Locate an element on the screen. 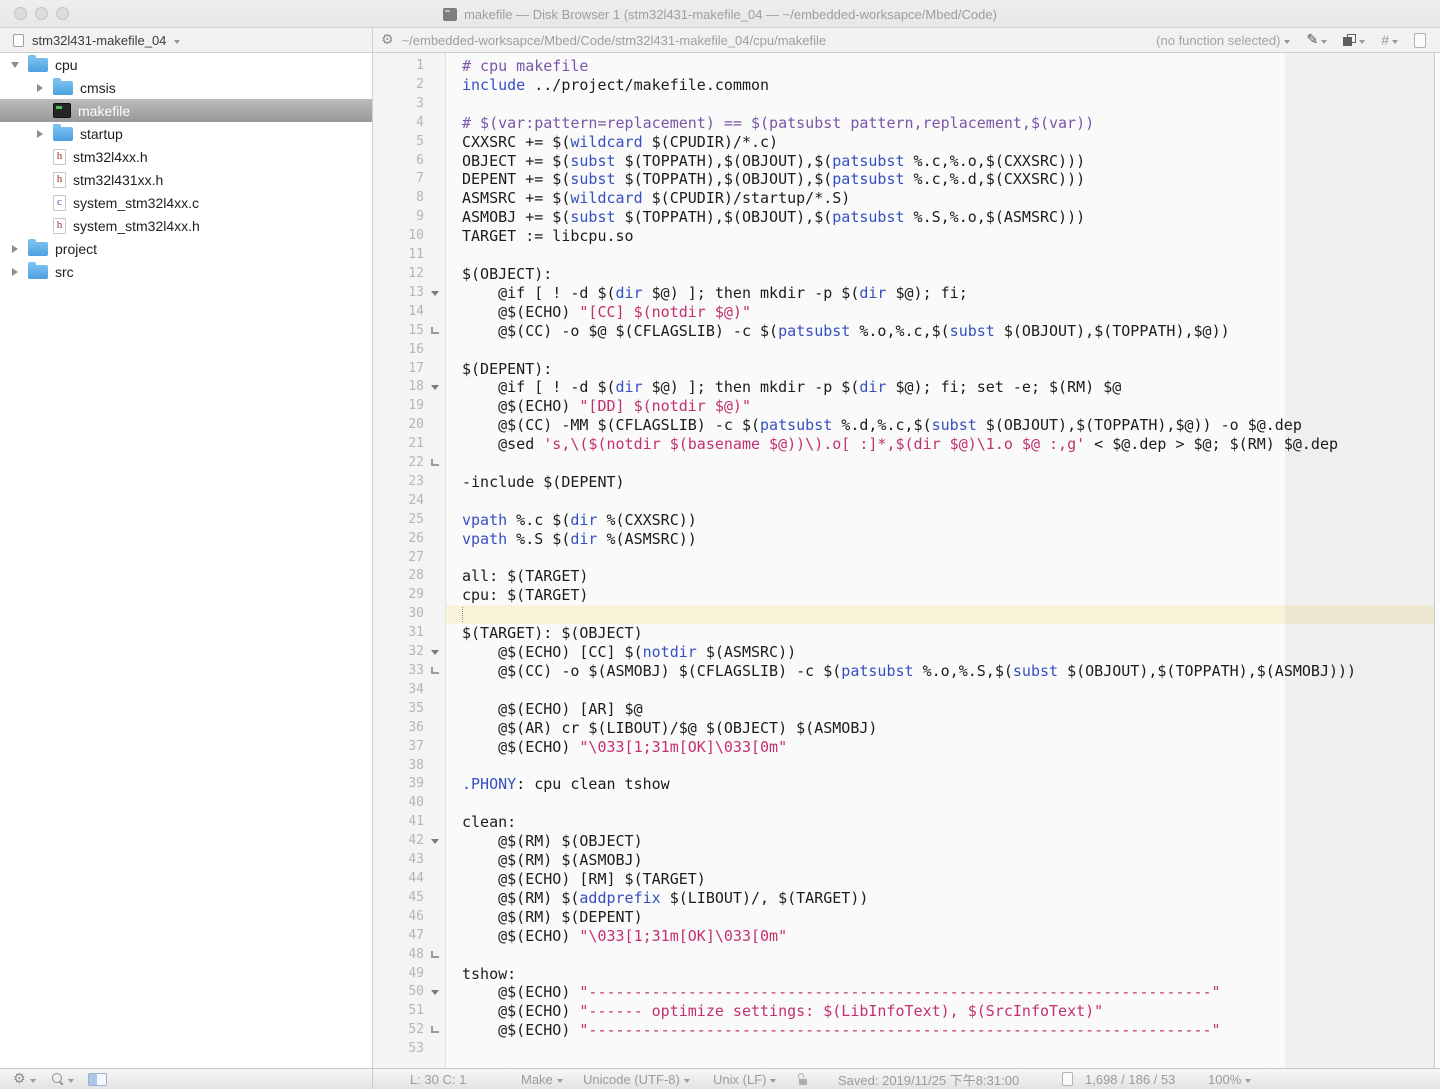 This screenshot has height=1089, width=1440. file-lock-toggle is located at coordinates (803, 1079).